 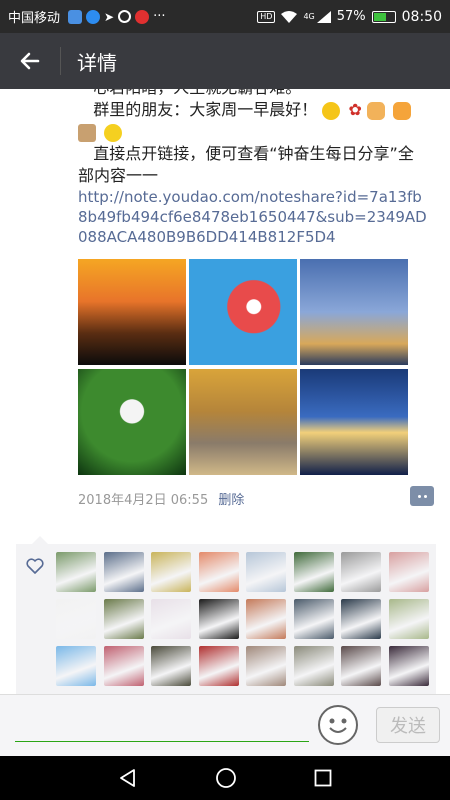 I want to click on face-emoji-icon, so click(x=113, y=132).